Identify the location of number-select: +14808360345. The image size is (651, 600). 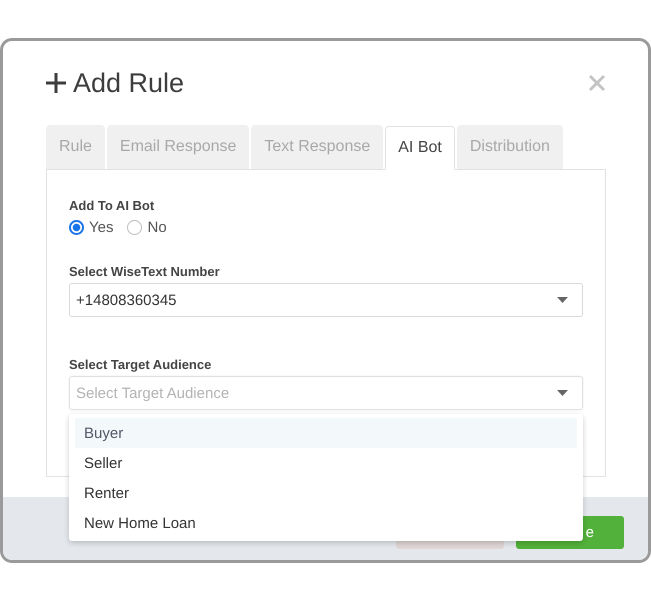
(326, 300).